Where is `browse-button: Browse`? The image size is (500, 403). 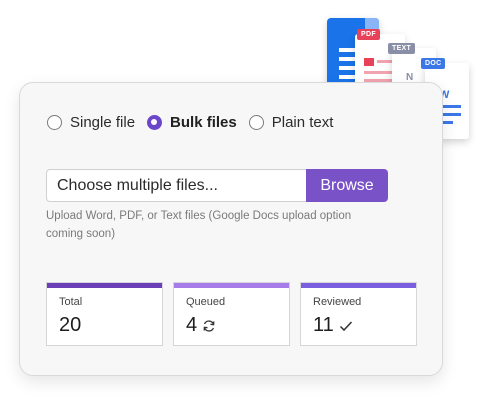 browse-button: Browse is located at coordinates (347, 185).